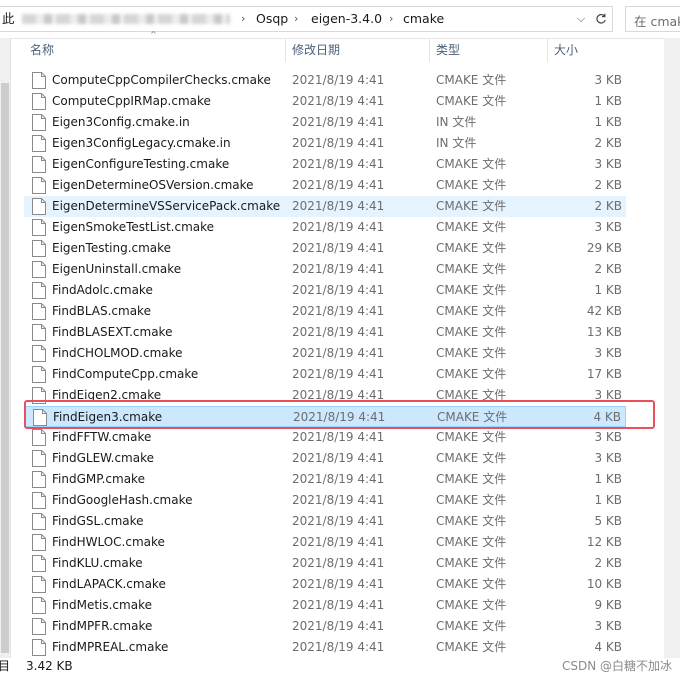 The image size is (680, 675). Describe the element at coordinates (325, 626) in the screenshot. I see `file-row: FindMPFR.cmake 2021/8/19 4:41 CMAKE 文件 3 KB` at that location.